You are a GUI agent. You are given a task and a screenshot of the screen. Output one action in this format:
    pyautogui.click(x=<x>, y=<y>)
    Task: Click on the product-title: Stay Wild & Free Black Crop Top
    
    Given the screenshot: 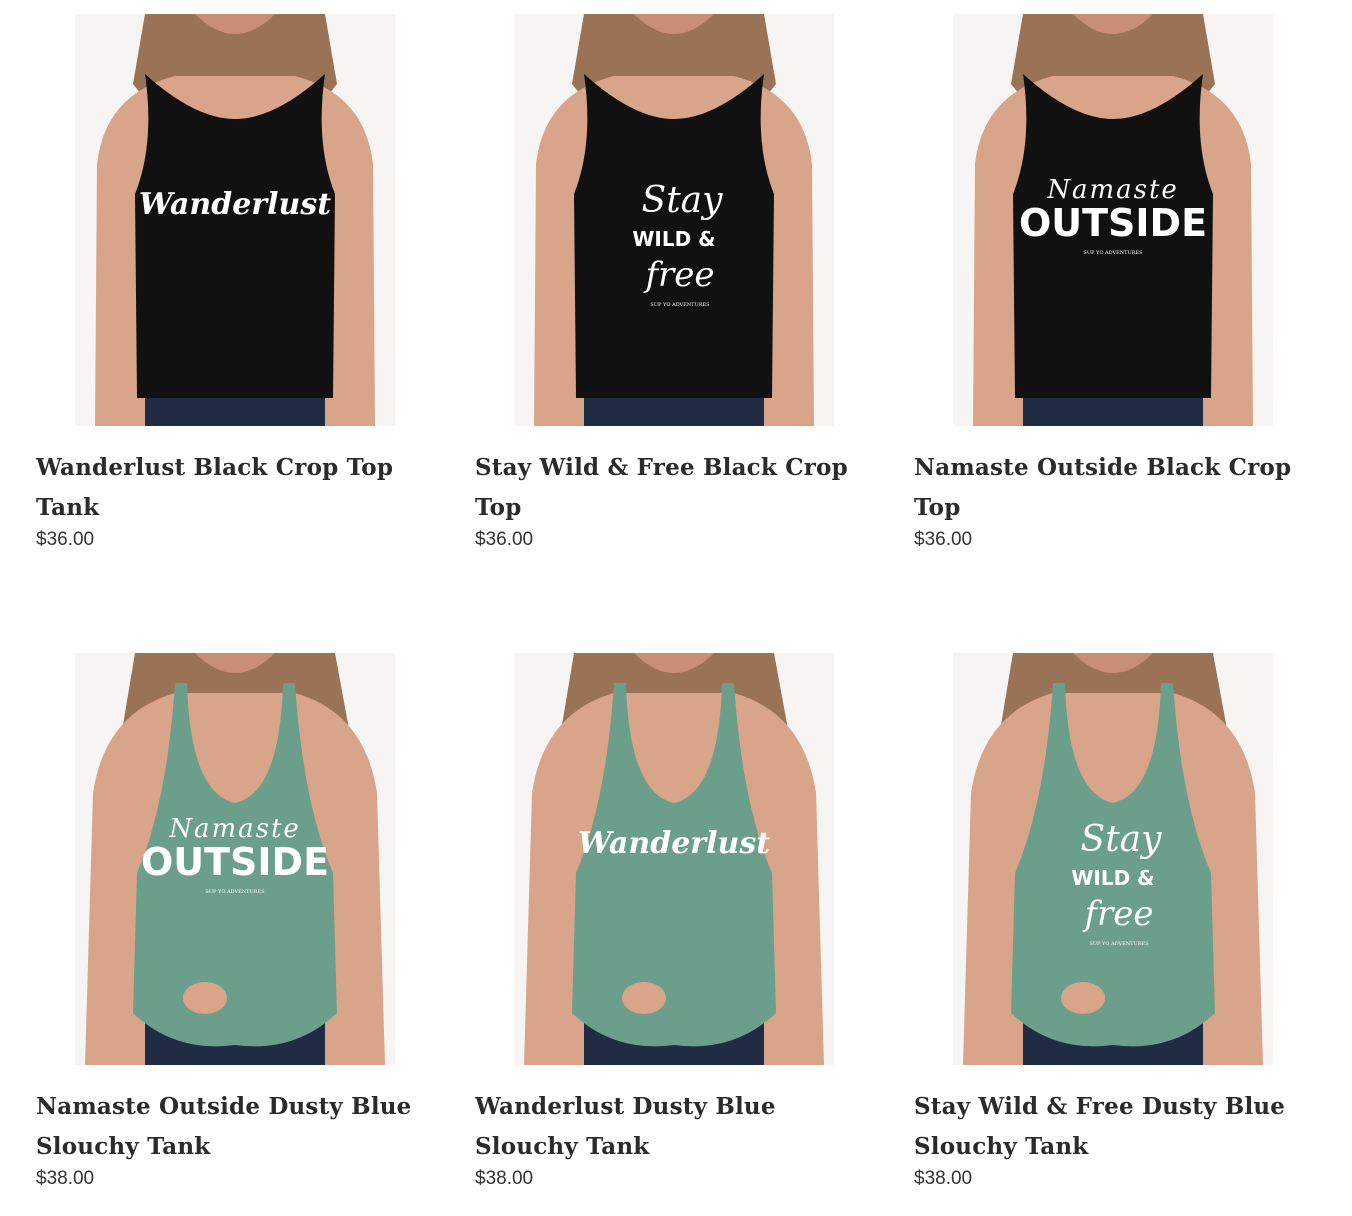 What is the action you would take?
    pyautogui.click(x=674, y=488)
    